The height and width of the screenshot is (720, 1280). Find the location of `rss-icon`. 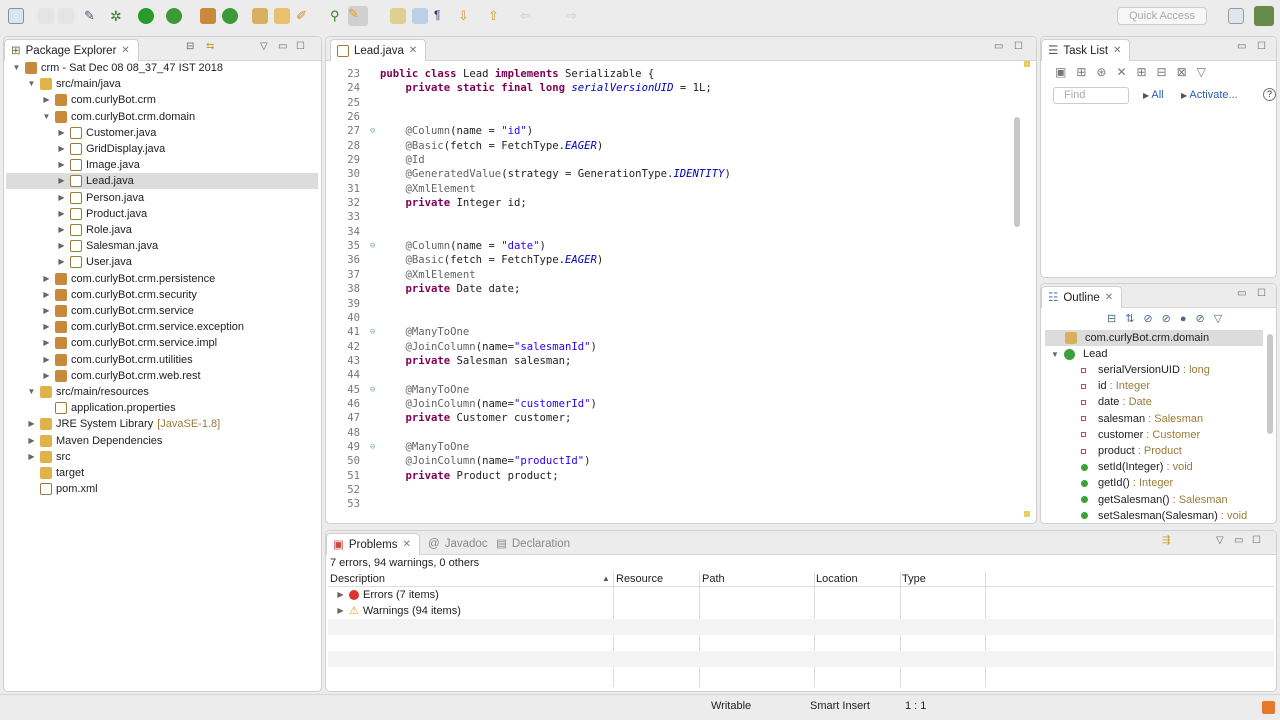

rss-icon is located at coordinates (1268, 707).